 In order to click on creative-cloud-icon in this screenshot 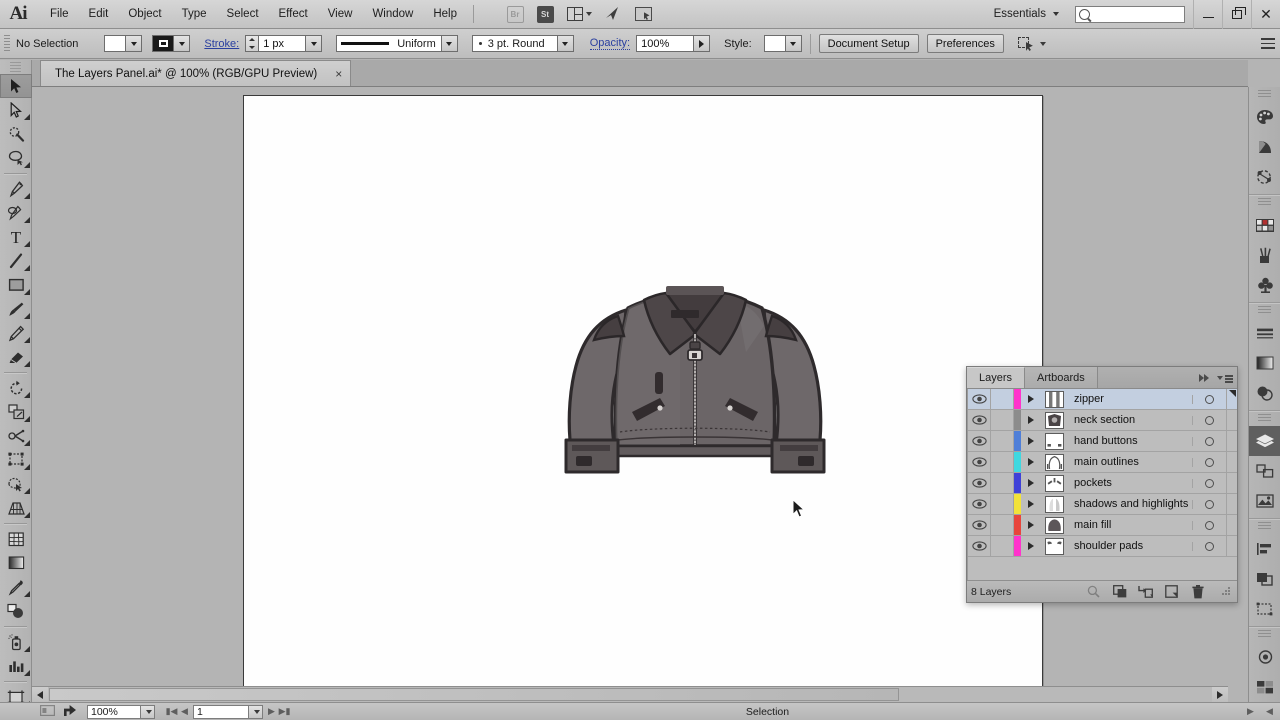, I will do `click(613, 14)`.